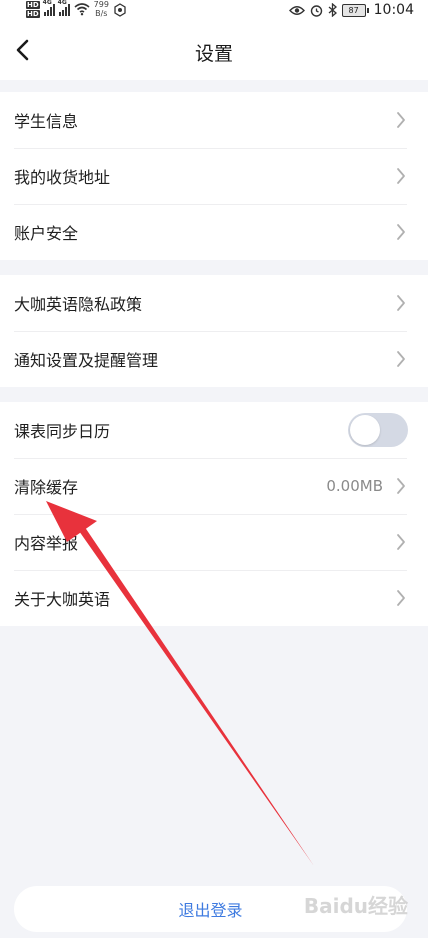  Describe the element at coordinates (33, 14) in the screenshot. I see `sim2-label: HD` at that location.